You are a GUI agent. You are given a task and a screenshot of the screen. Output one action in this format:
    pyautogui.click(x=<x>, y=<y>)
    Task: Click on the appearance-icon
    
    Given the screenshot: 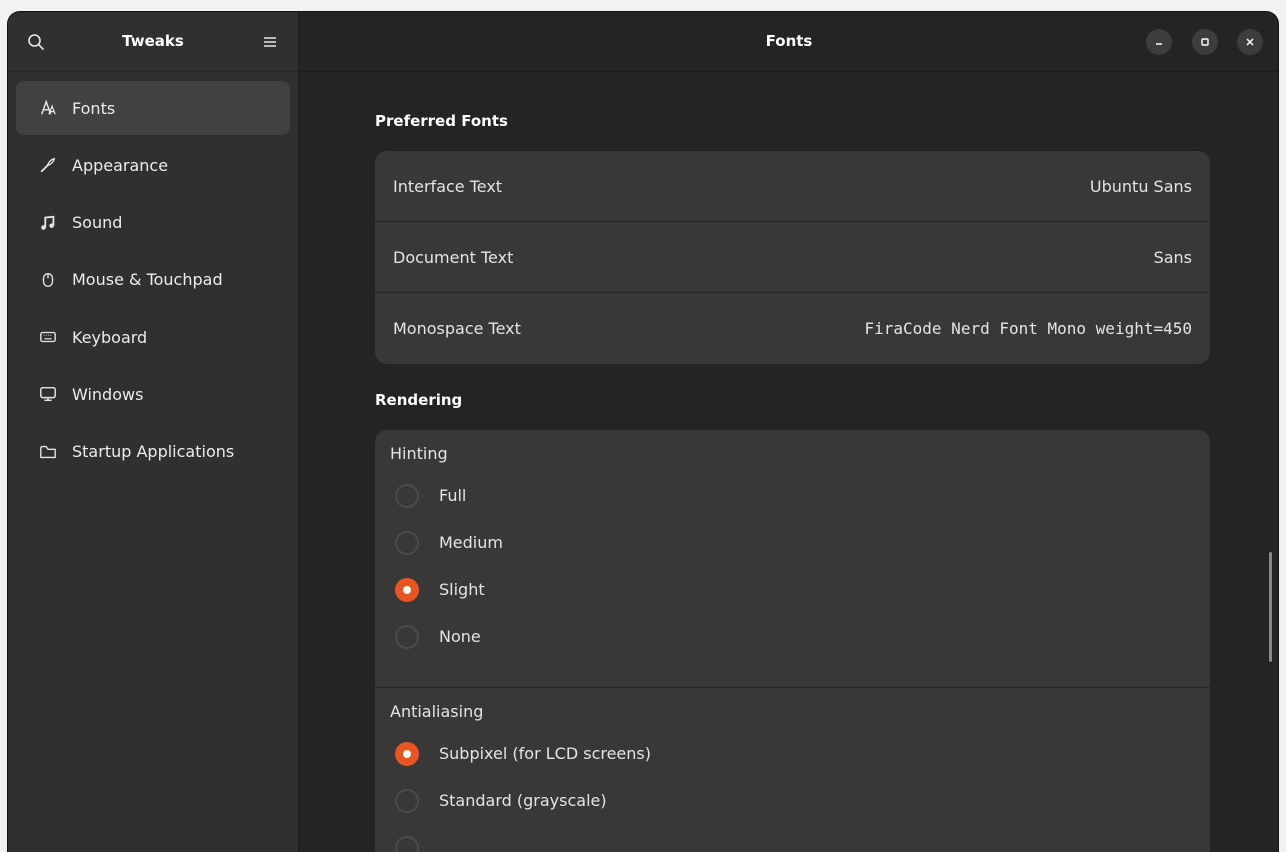 What is the action you would take?
    pyautogui.click(x=48, y=165)
    